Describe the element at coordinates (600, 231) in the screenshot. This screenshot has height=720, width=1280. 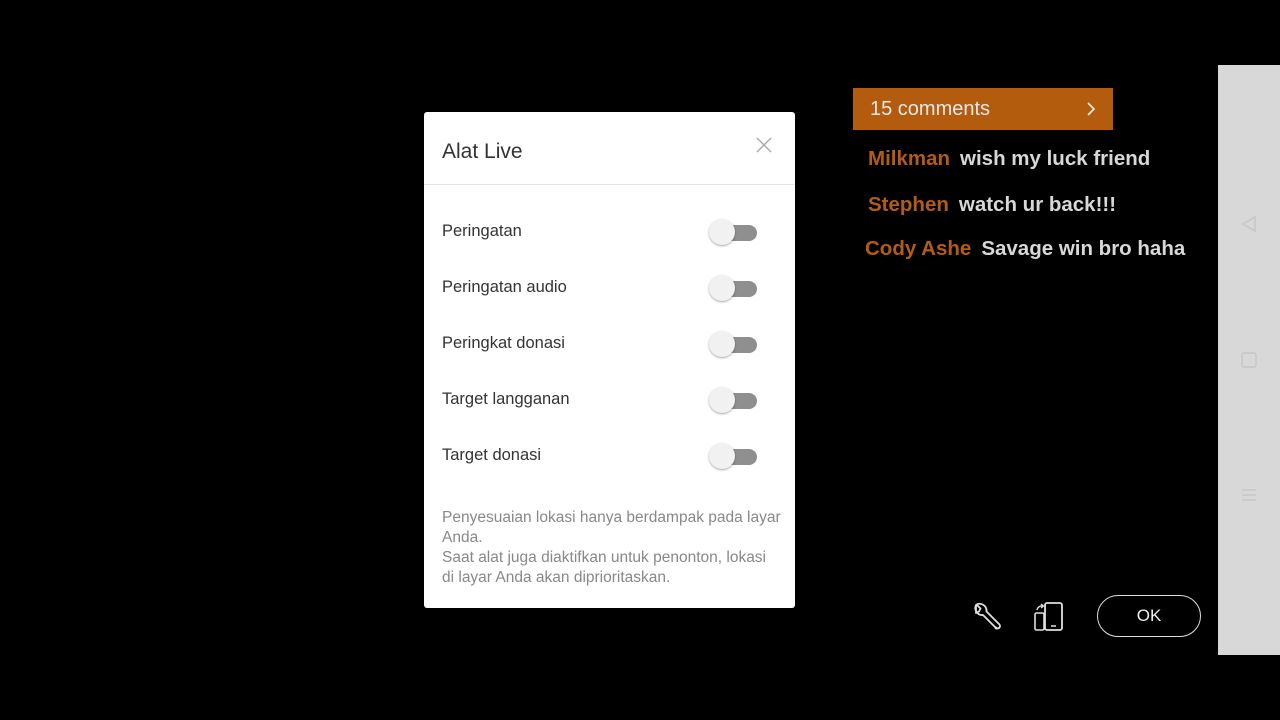
I see `option-row-peringatan: Peringatan` at that location.